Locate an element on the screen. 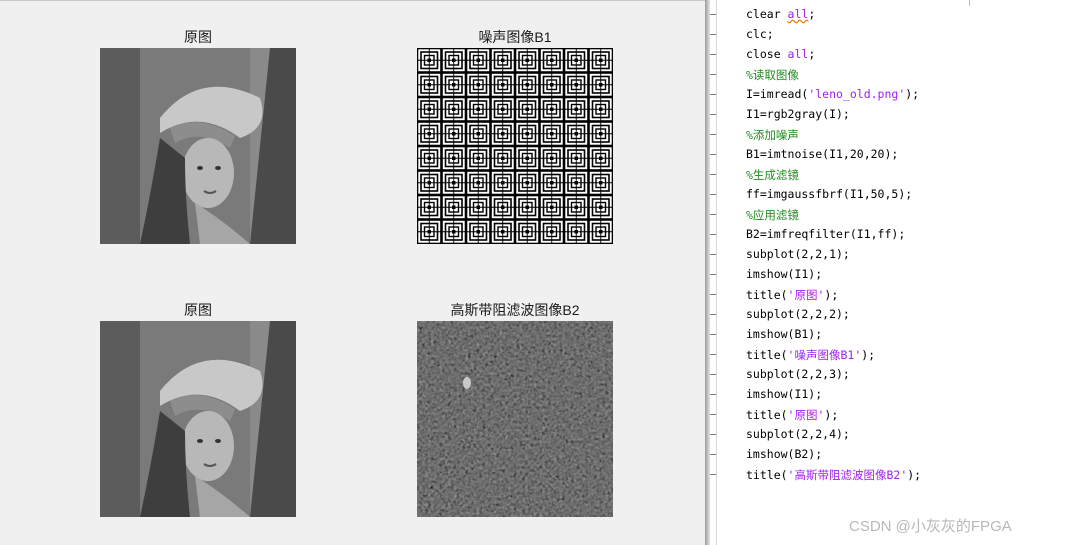  code-token: %读取图像 is located at coordinates (772, 75).